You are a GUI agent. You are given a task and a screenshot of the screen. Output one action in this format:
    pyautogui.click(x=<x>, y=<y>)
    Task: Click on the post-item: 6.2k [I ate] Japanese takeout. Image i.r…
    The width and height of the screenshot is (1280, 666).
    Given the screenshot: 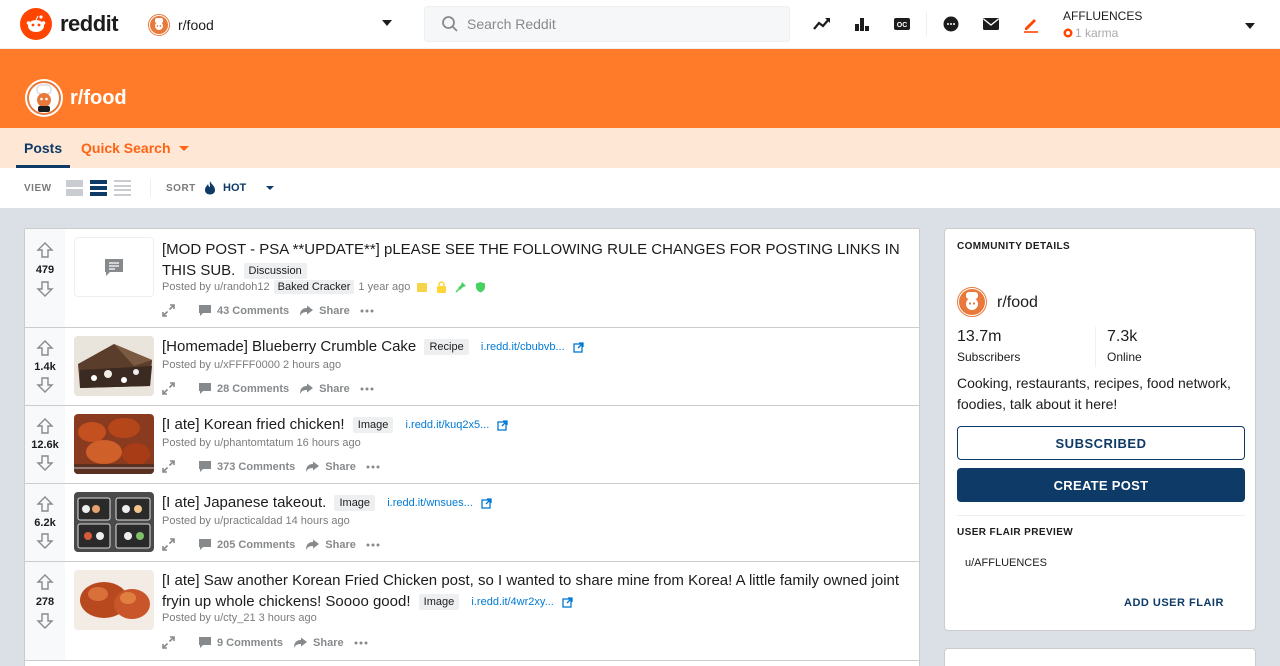 What is the action you would take?
    pyautogui.click(x=472, y=523)
    